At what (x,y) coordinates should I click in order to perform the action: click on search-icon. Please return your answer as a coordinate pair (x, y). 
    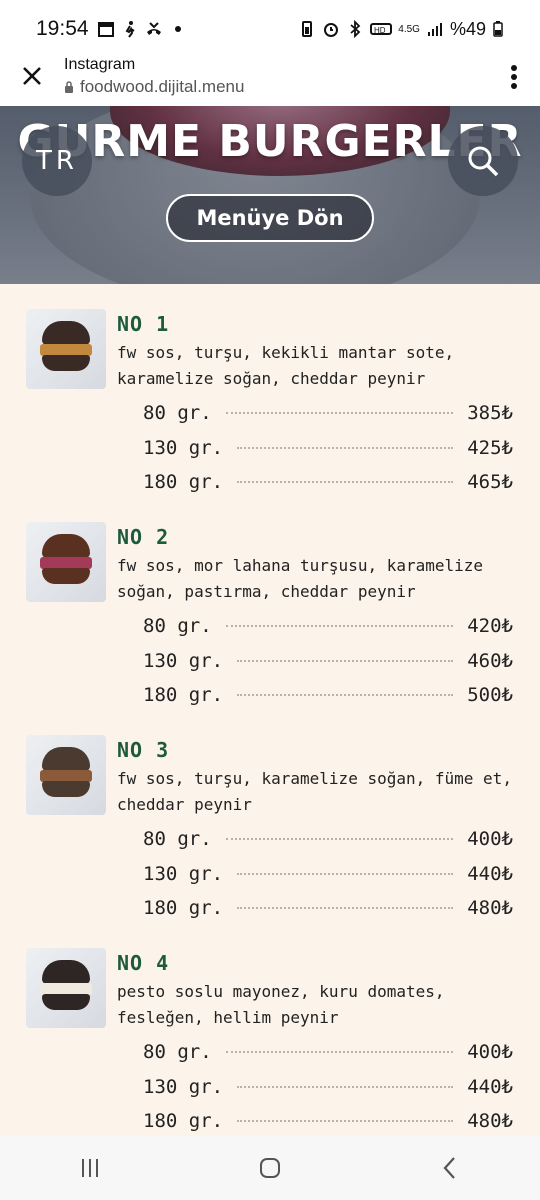
    Looking at the image, I should click on (483, 161).